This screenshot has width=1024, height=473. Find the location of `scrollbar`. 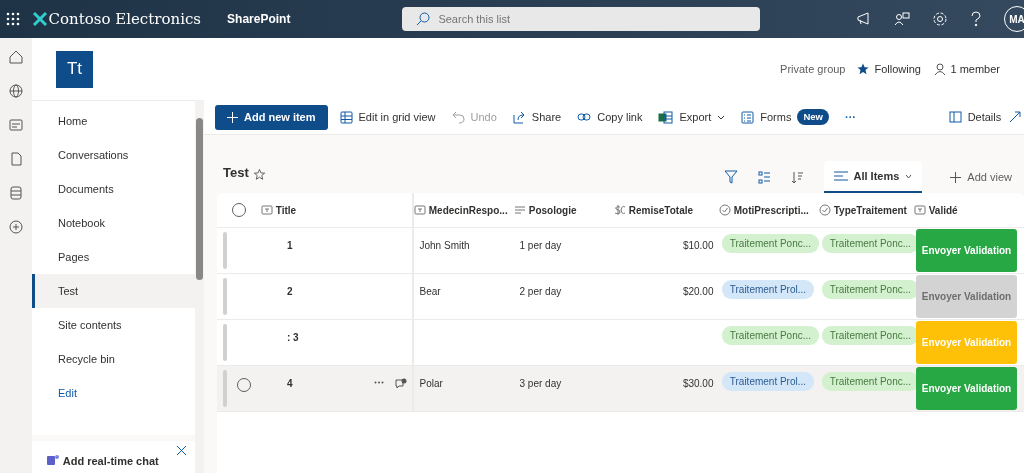

scrollbar is located at coordinates (199, 286).